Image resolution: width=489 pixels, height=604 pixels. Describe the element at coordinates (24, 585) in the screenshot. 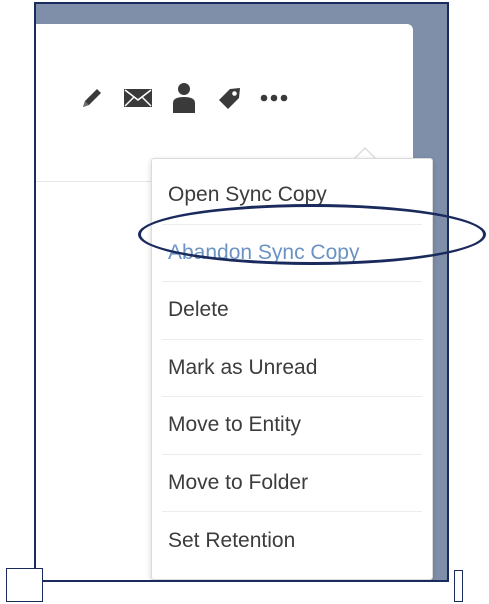

I see `annotation-box-left` at that location.